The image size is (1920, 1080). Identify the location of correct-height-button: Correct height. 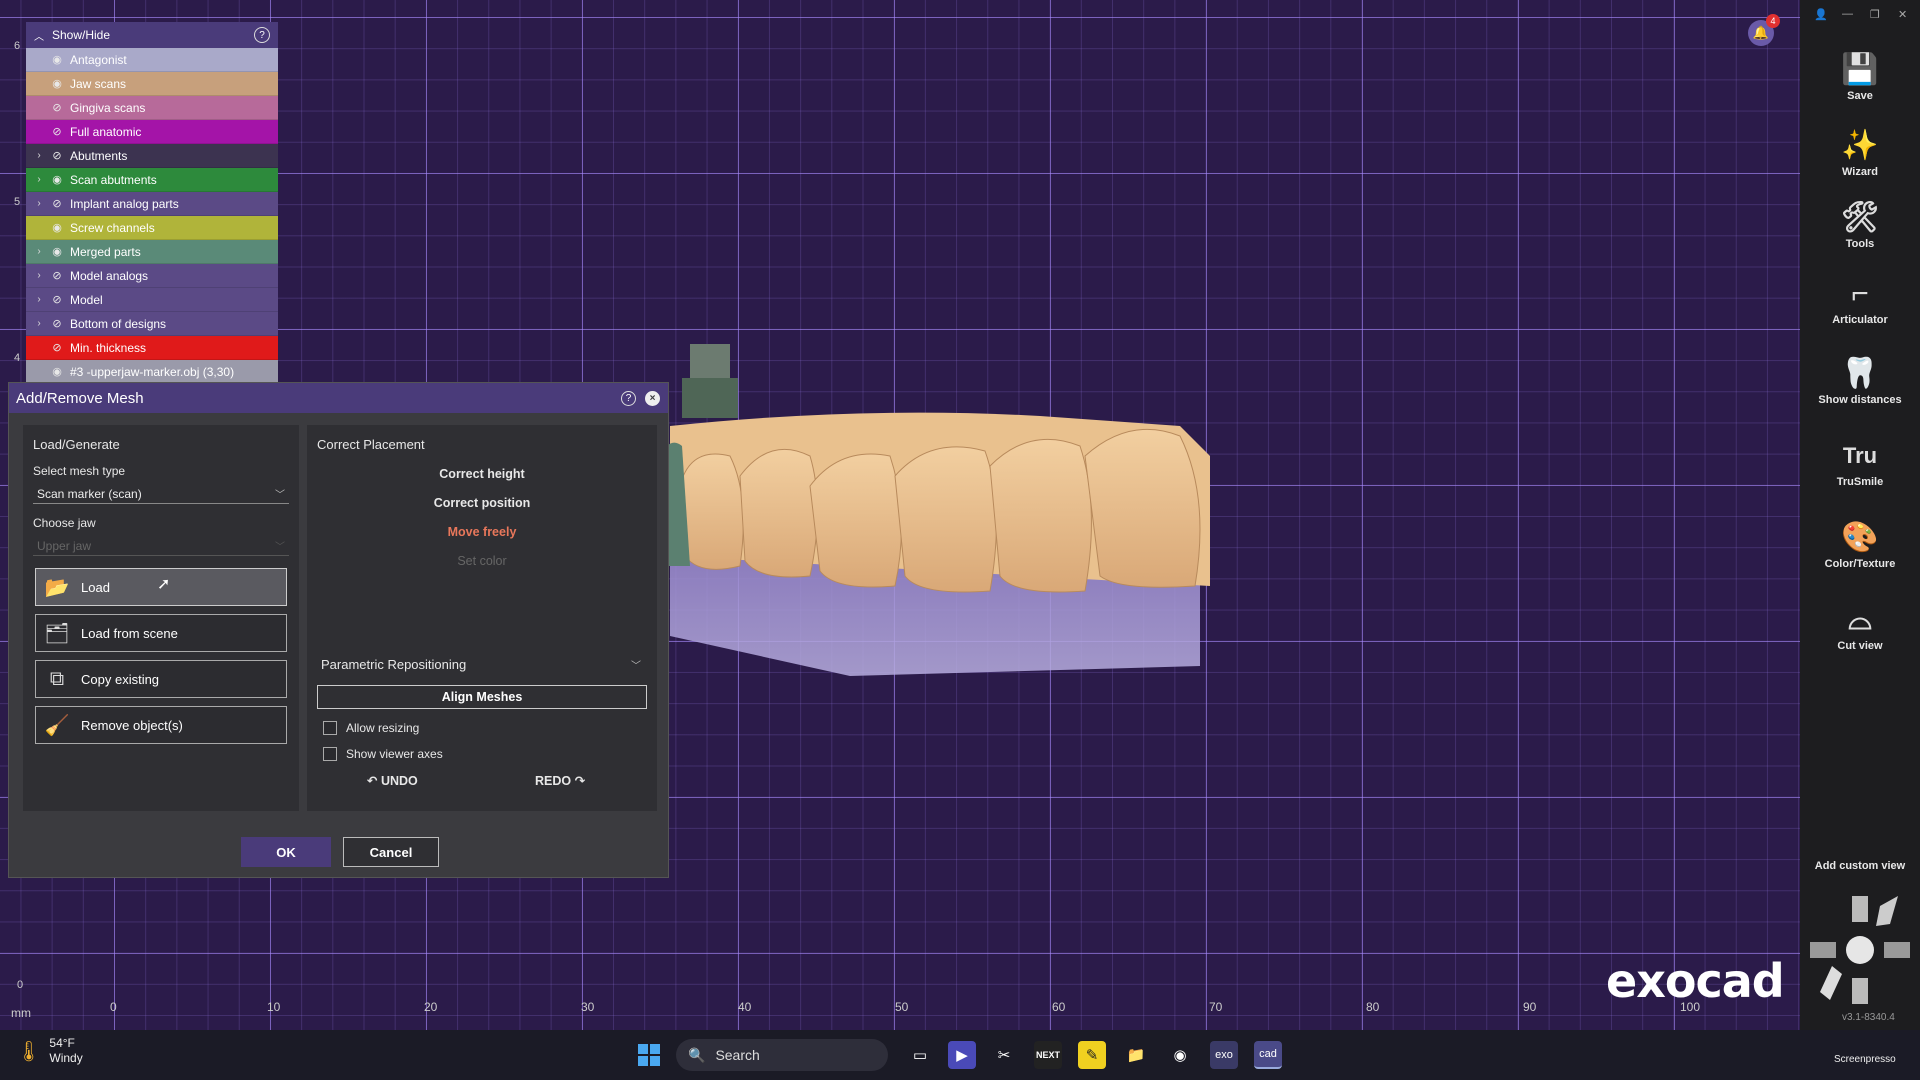
(482, 474).